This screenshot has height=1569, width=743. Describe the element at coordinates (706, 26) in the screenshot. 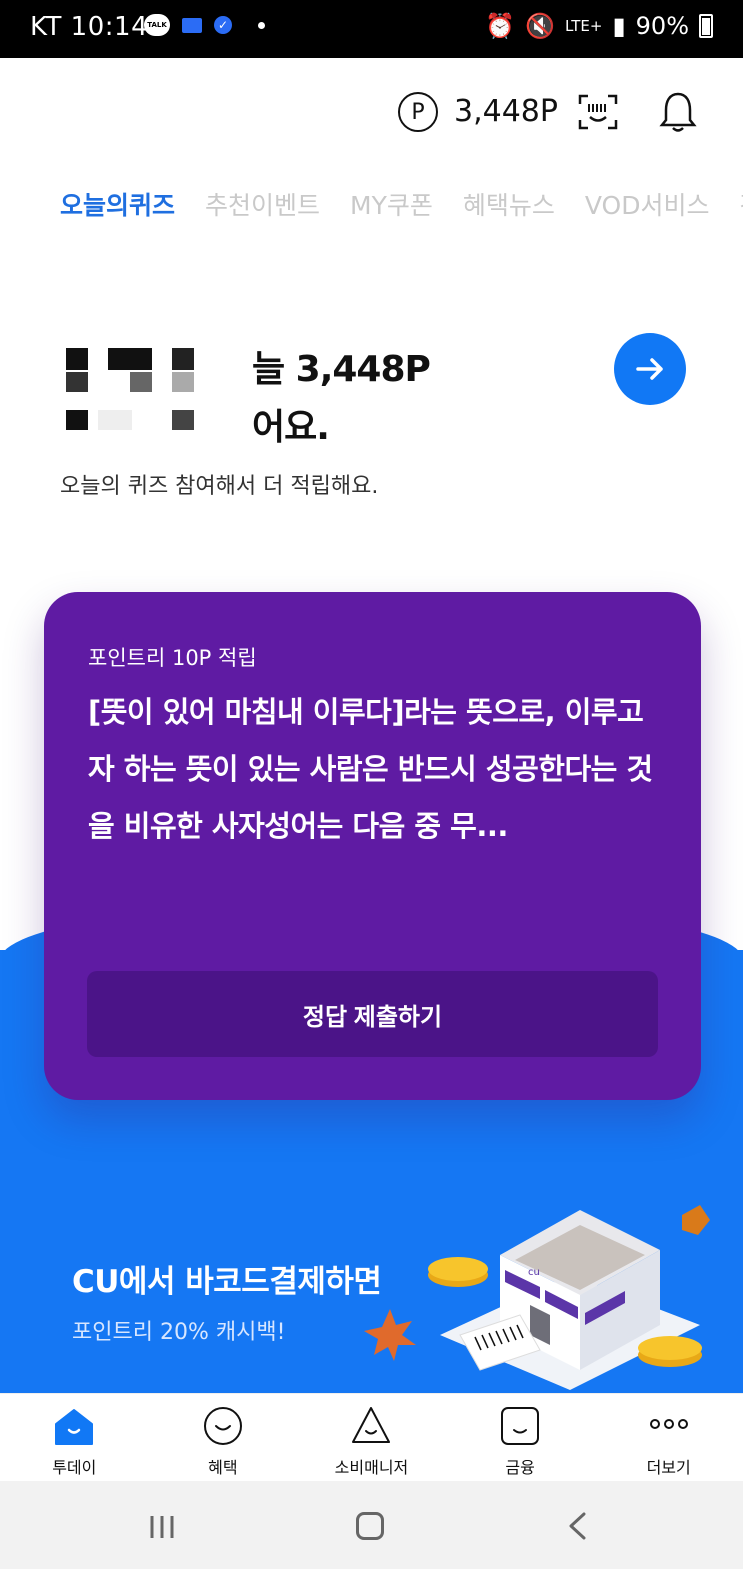

I see `battery-icon` at that location.